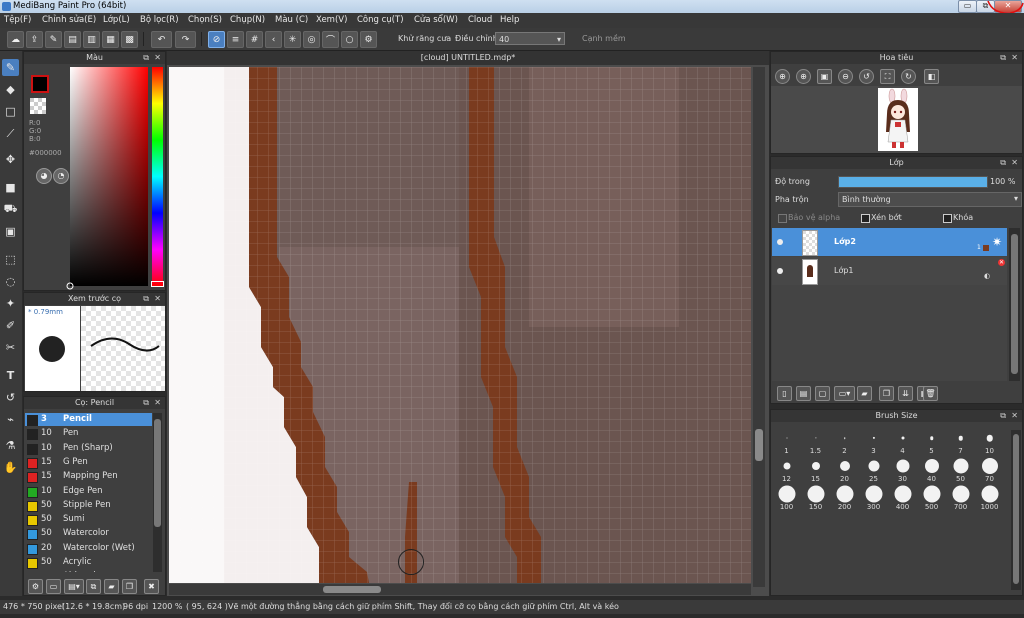 The height and width of the screenshot is (618, 1024). What do you see at coordinates (185, 39) in the screenshot?
I see `redo-icon: ↷` at bounding box center [185, 39].